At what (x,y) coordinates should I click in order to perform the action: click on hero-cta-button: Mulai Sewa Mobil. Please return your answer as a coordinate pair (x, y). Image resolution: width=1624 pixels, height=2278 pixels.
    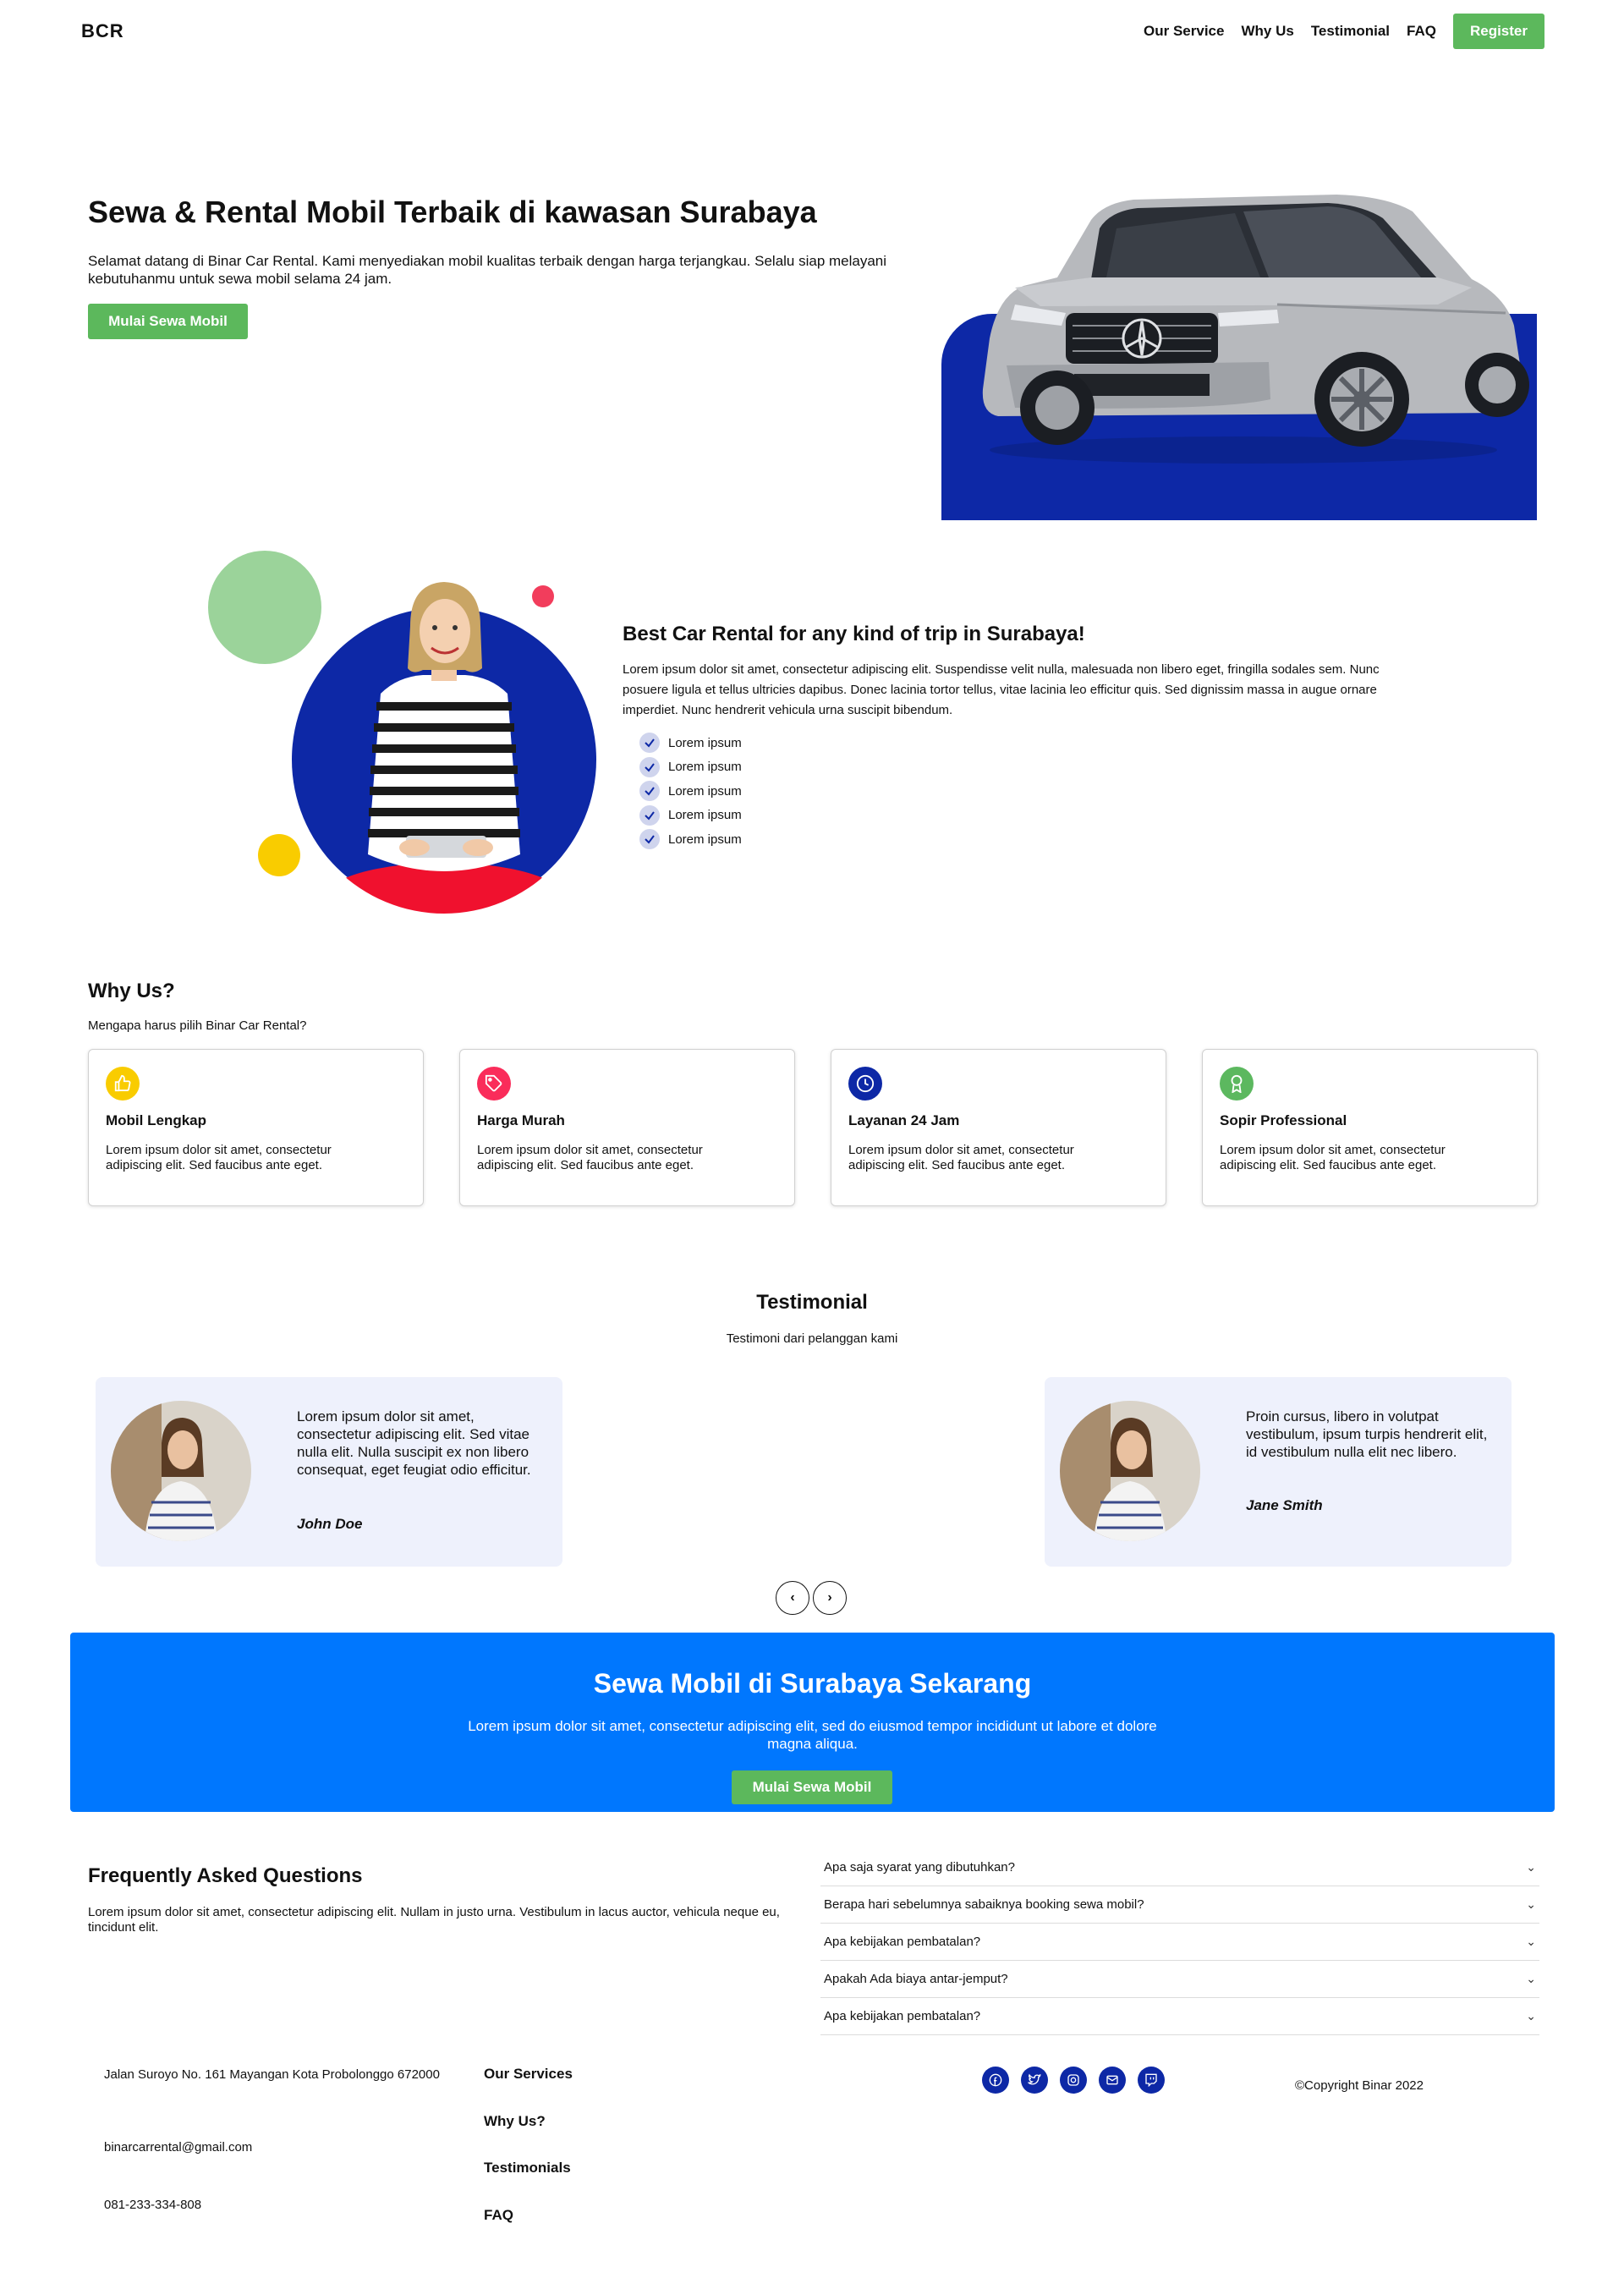
    Looking at the image, I should click on (168, 321).